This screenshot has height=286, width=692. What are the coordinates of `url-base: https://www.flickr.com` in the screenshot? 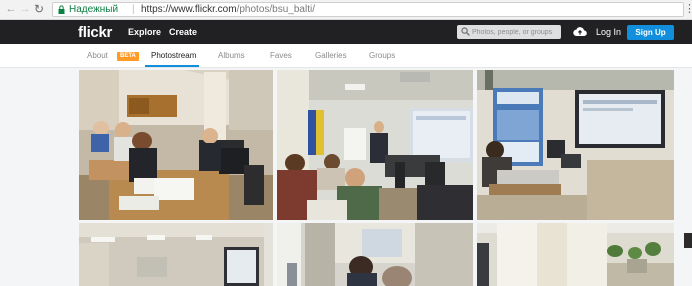 It's located at (189, 9).